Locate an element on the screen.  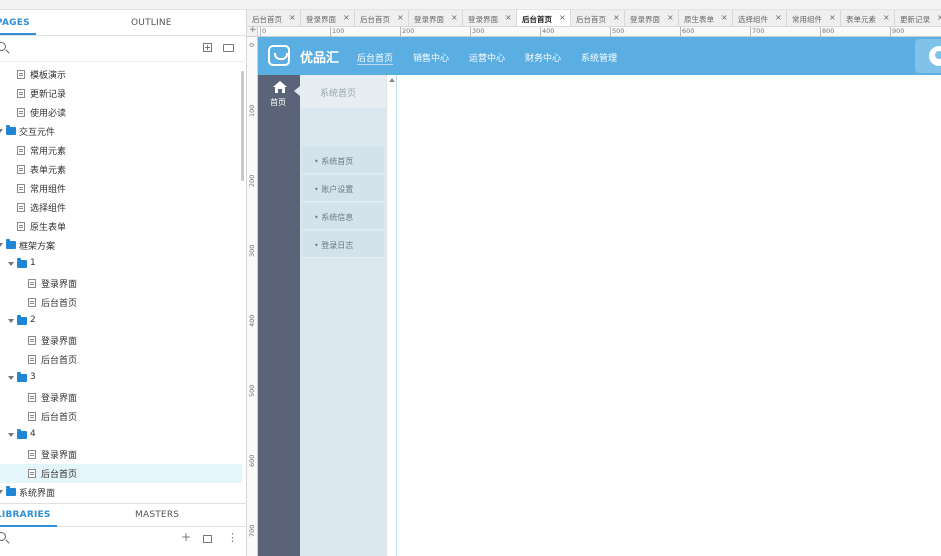
document-tab-label: 原生表单 is located at coordinates (699, 19).